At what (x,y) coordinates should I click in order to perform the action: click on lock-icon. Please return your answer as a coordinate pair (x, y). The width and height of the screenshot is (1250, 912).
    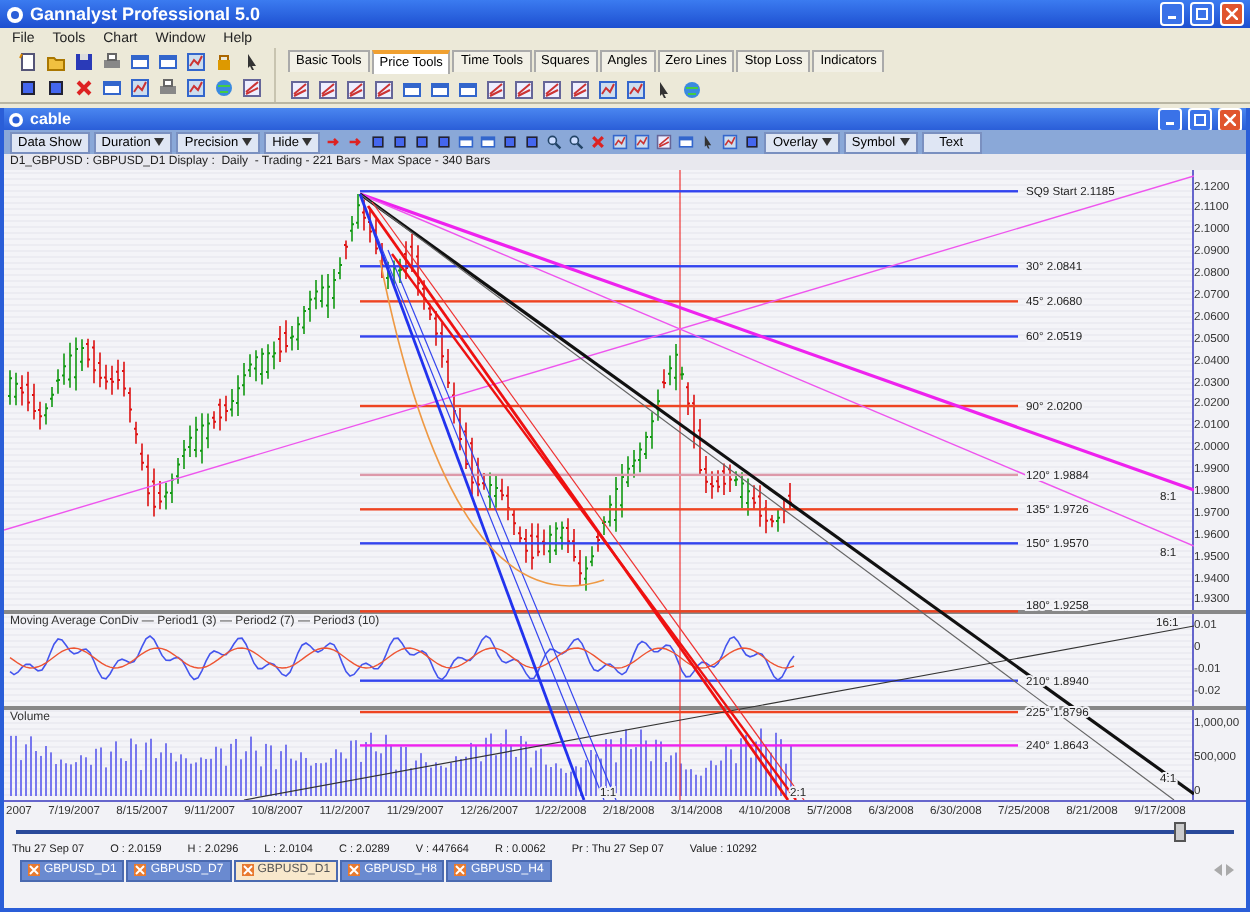
    Looking at the image, I should click on (223, 61).